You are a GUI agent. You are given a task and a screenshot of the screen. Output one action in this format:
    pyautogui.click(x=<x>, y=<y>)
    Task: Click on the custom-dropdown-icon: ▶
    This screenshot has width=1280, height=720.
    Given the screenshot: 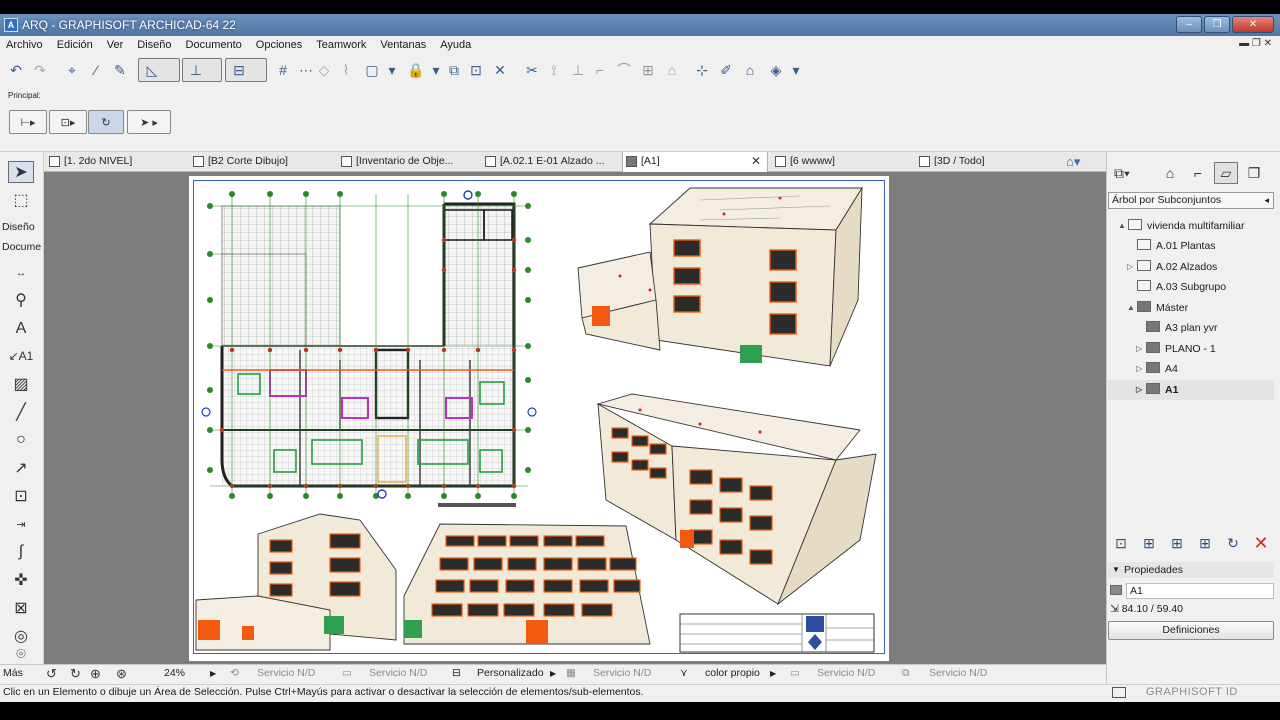 What is the action you would take?
    pyautogui.click(x=553, y=674)
    